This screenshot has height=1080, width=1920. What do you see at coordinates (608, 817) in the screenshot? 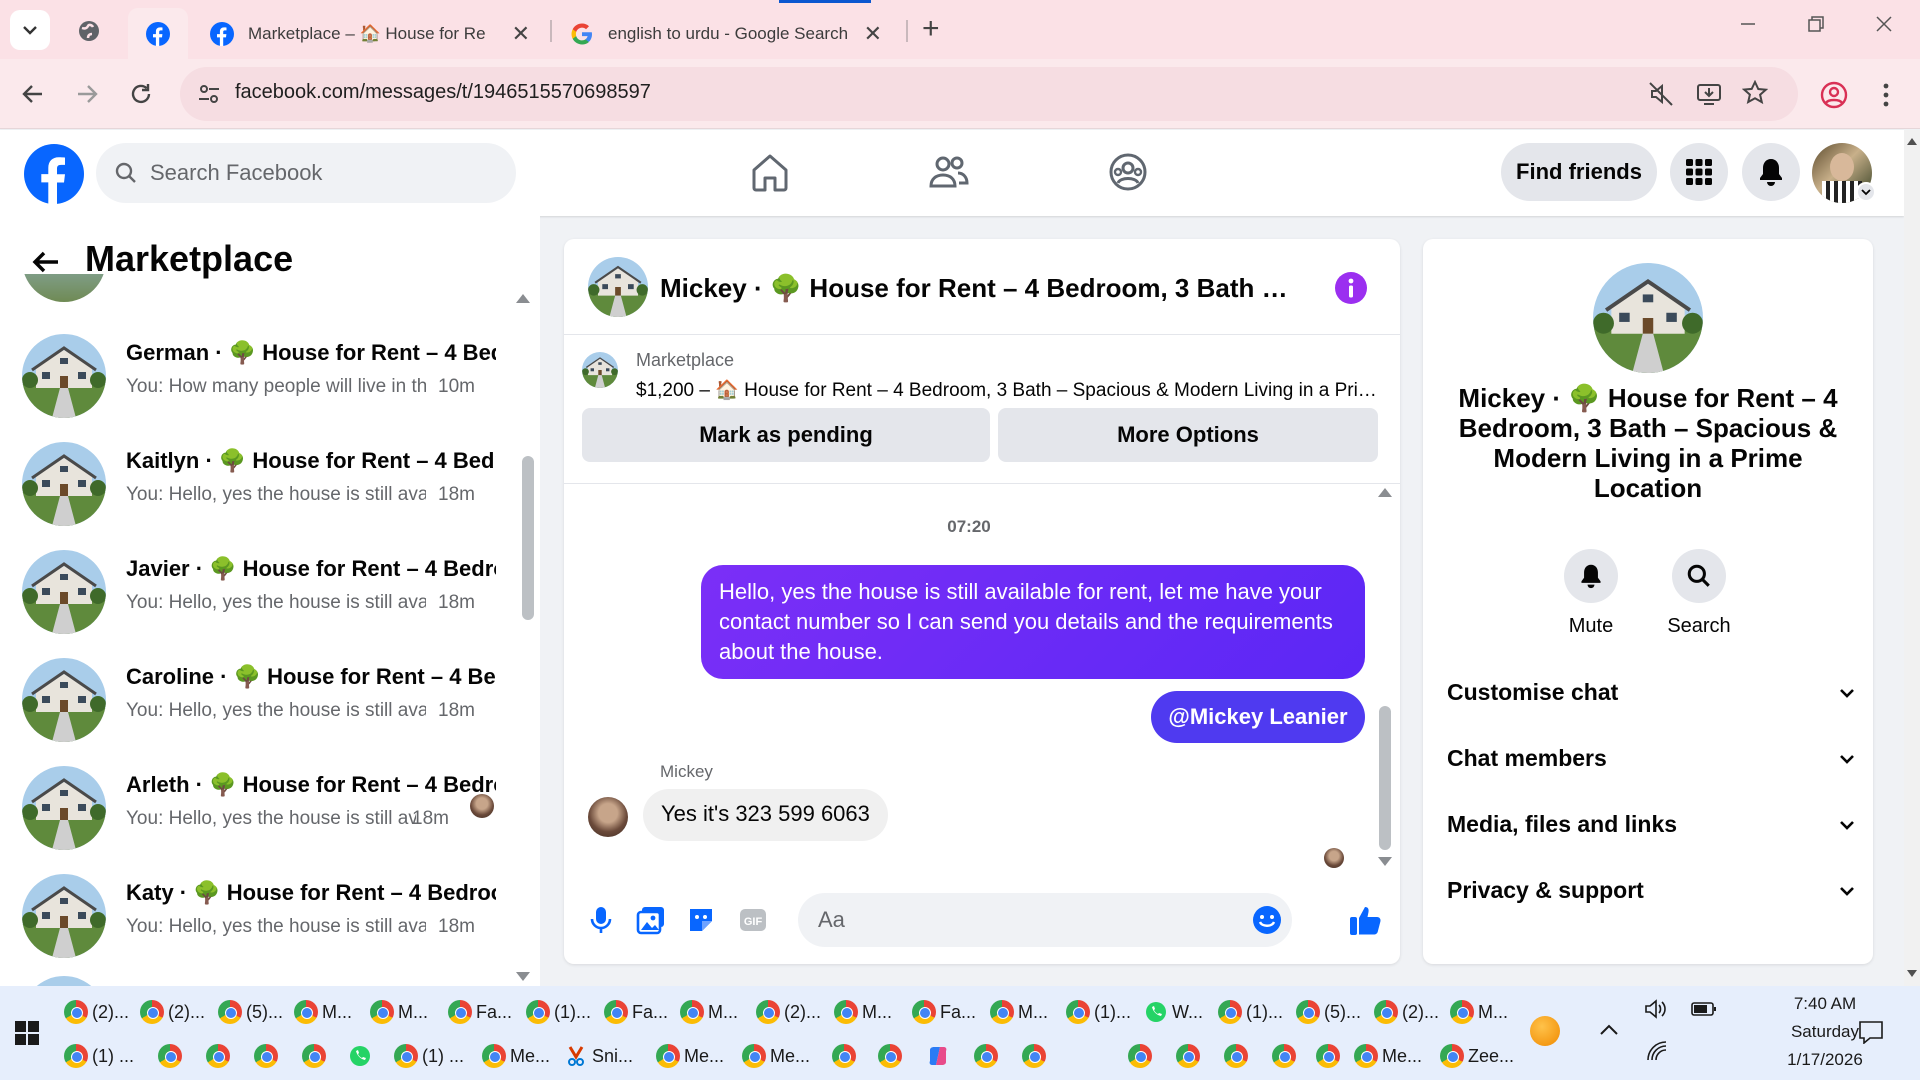
I see `sender-avatar` at bounding box center [608, 817].